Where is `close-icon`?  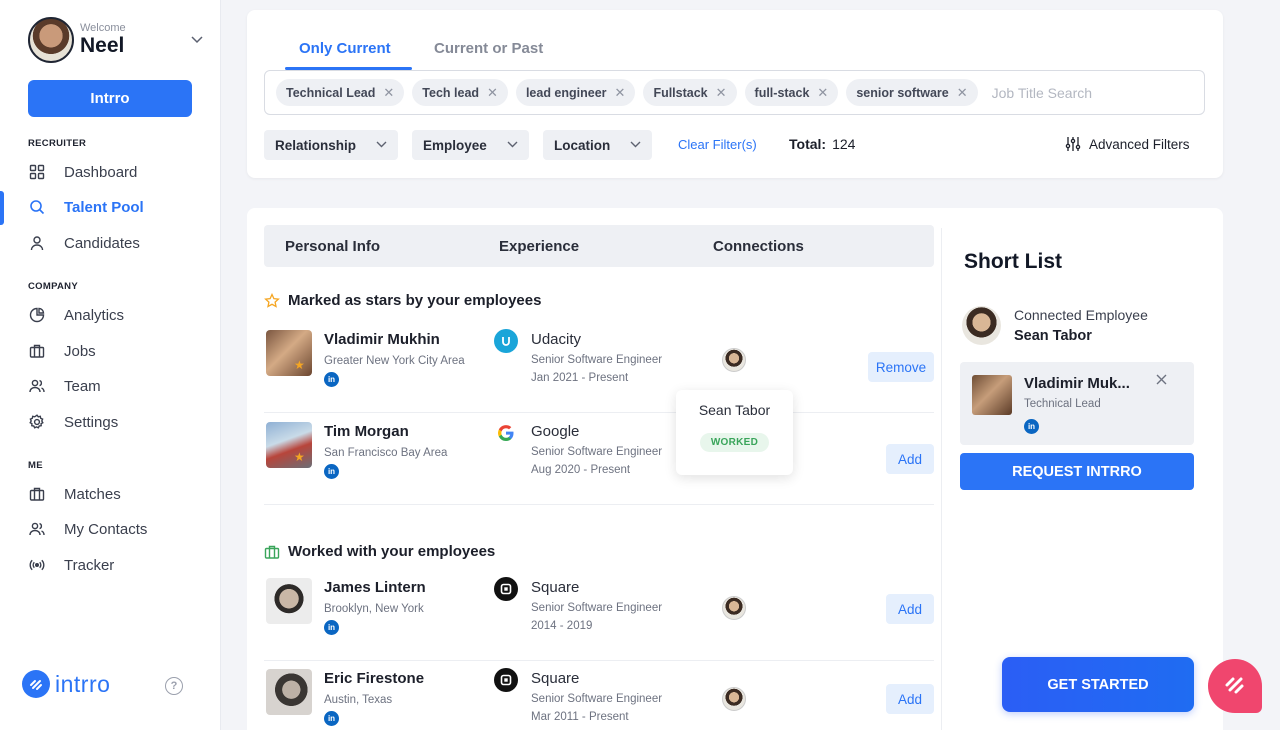
close-icon is located at coordinates (1161, 380).